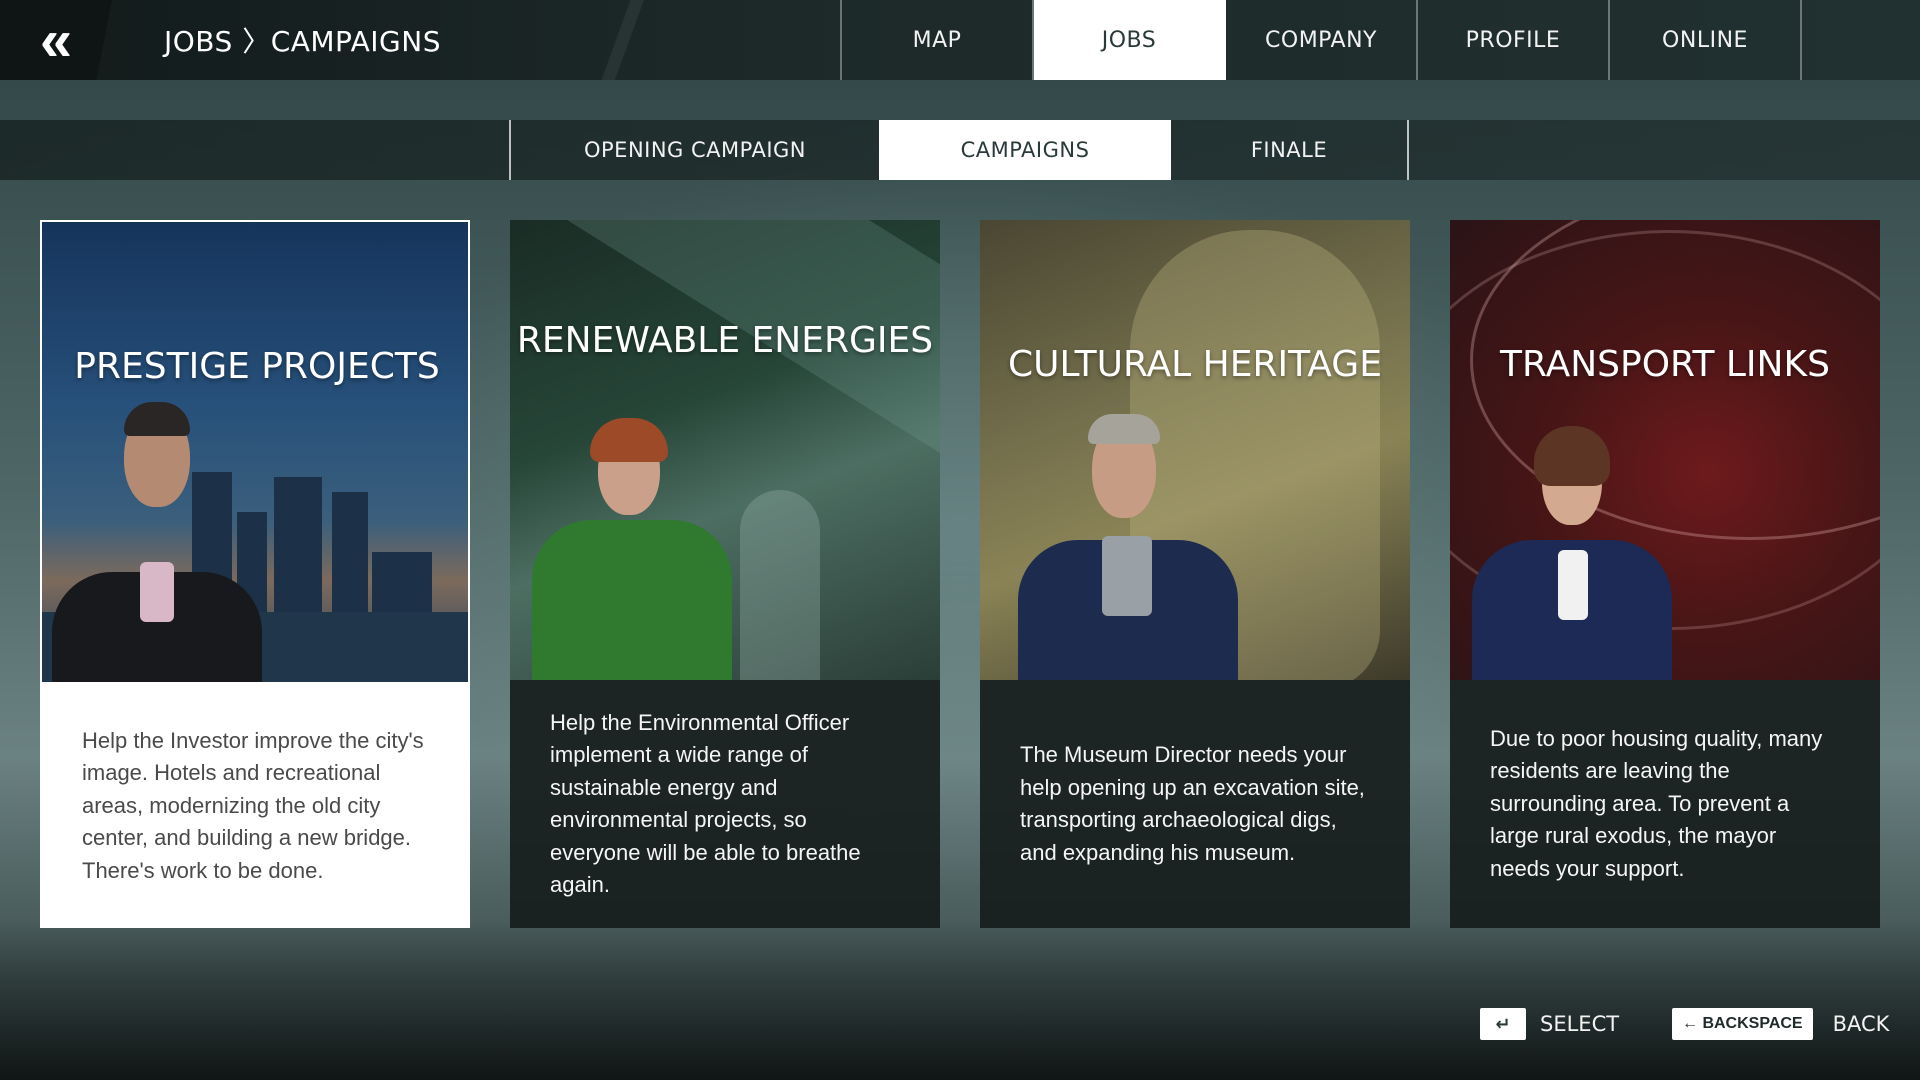  I want to click on sub-navigation-bar: OPENING CAMPAIGN CAMPAIGNS FINALE, so click(960, 150).